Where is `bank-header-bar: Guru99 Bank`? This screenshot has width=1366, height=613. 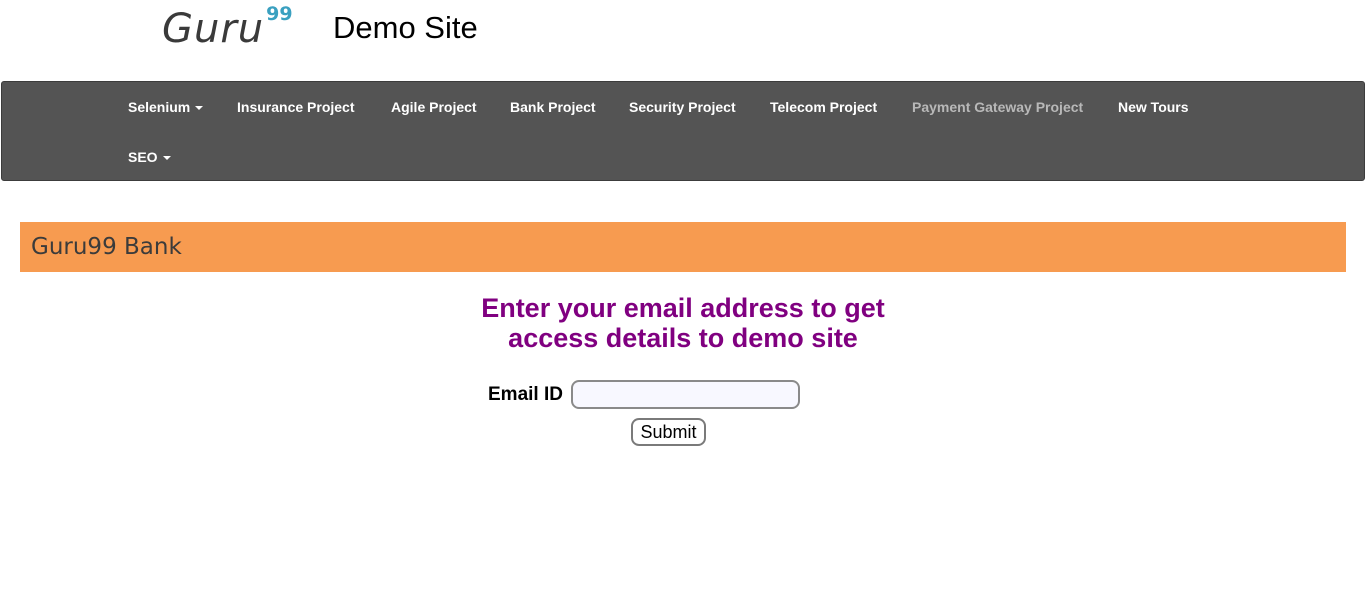
bank-header-bar: Guru99 Bank is located at coordinates (683, 247).